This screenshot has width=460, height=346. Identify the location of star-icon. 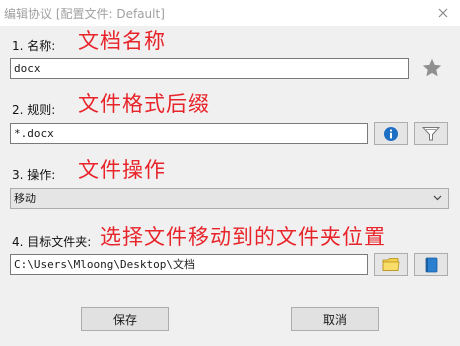
(432, 67).